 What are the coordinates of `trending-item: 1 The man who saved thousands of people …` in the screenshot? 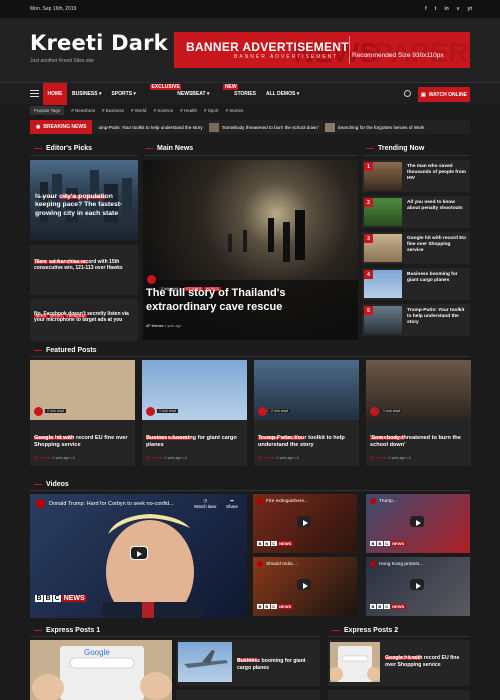 It's located at (416, 176).